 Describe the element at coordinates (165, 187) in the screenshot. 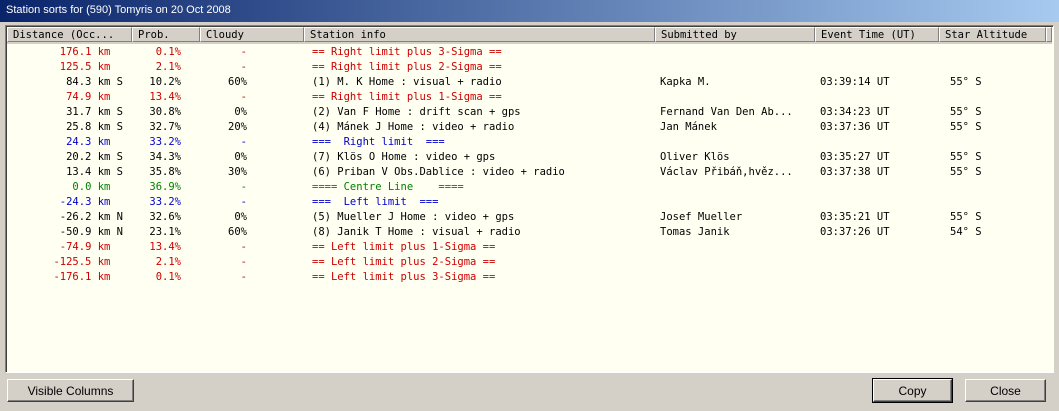

I see `cell-prob: 36.9%` at that location.